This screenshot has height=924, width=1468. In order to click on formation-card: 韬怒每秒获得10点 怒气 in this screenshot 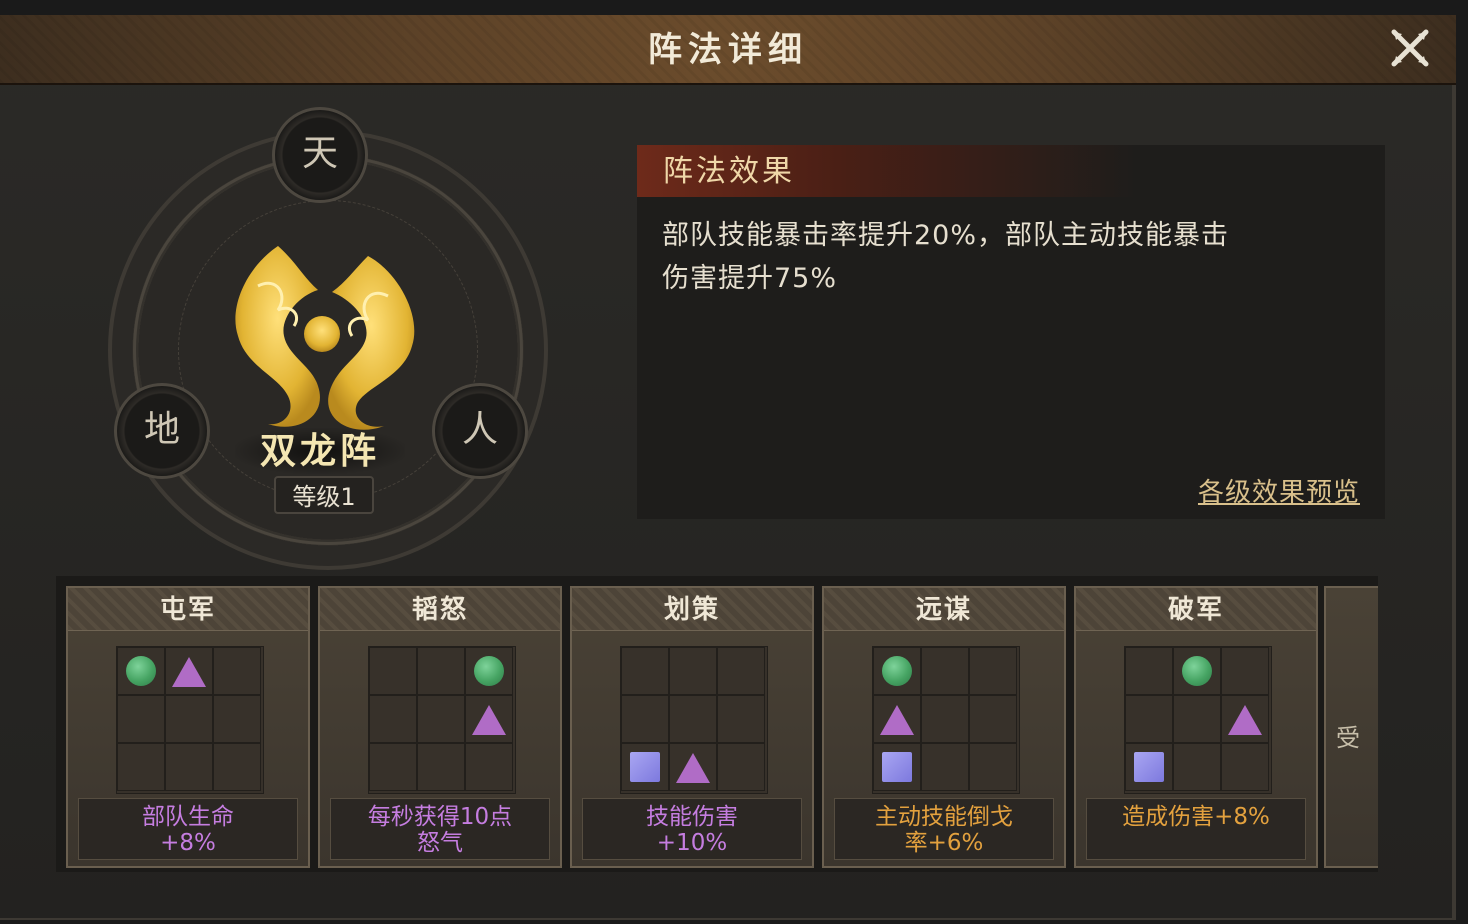, I will do `click(440, 727)`.